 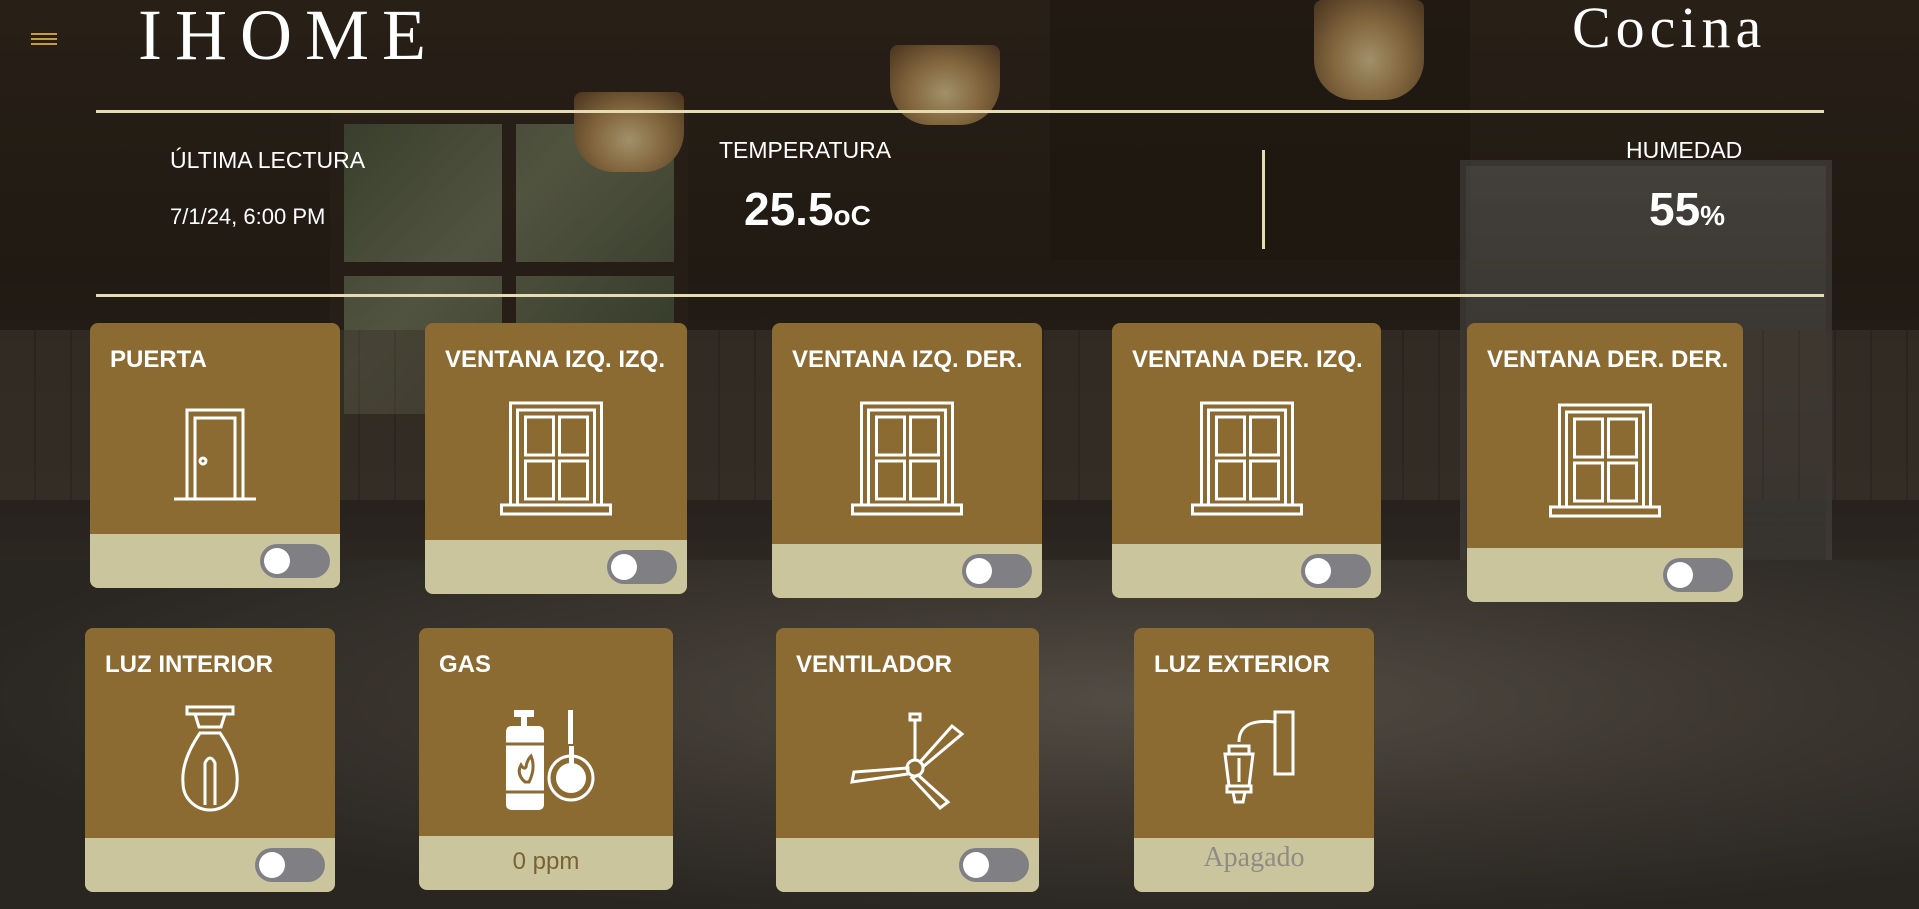 I want to click on device-card-luz-interior: LUZ INTERIOR, so click(x=210, y=760).